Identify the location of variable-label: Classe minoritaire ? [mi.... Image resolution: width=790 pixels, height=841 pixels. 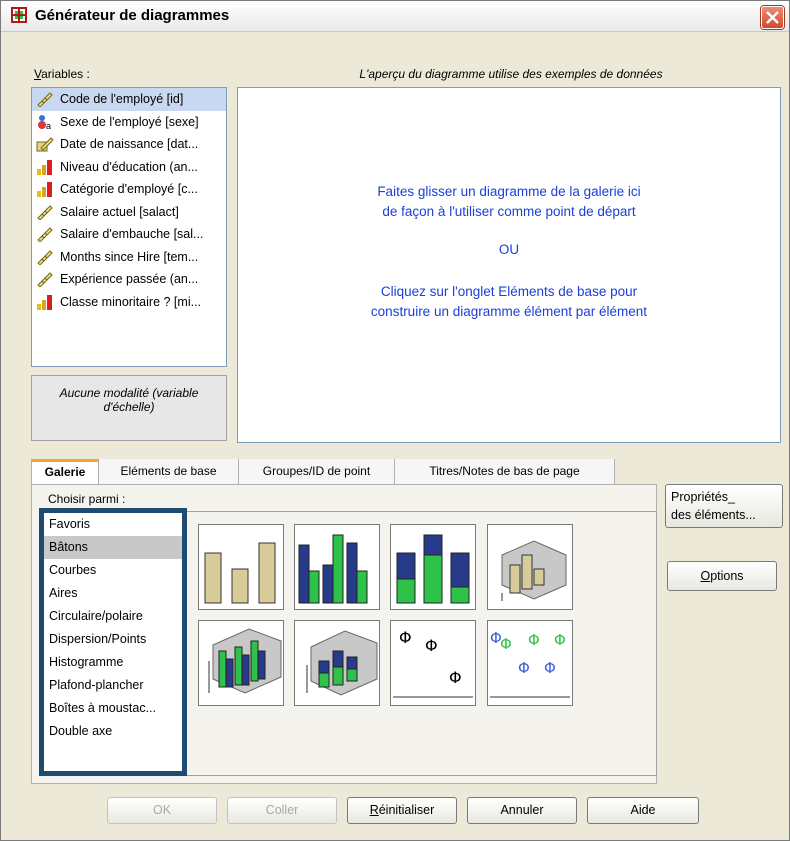
(131, 301).